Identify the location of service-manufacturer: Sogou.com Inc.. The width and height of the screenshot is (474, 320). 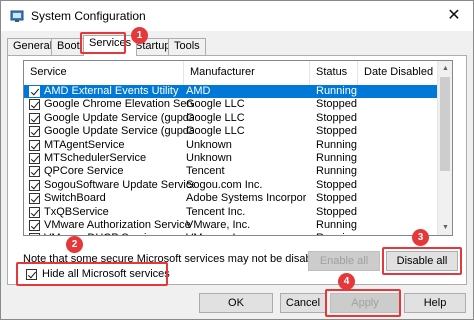
(224, 184).